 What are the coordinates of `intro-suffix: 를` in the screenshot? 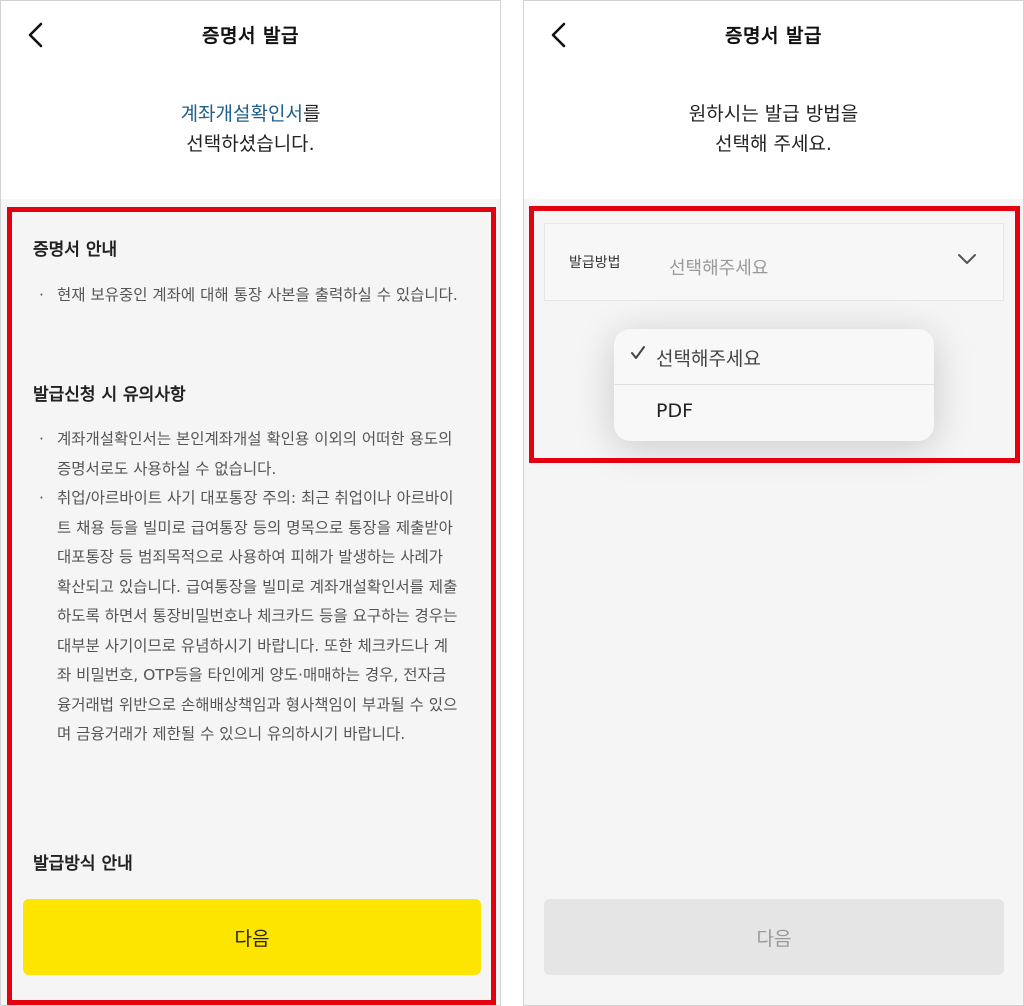 It's located at (311, 114).